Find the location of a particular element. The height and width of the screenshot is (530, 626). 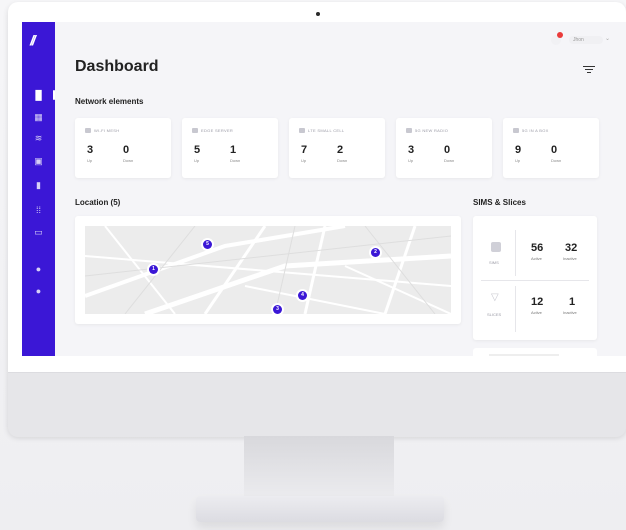

up-value: 9 is located at coordinates (518, 150).